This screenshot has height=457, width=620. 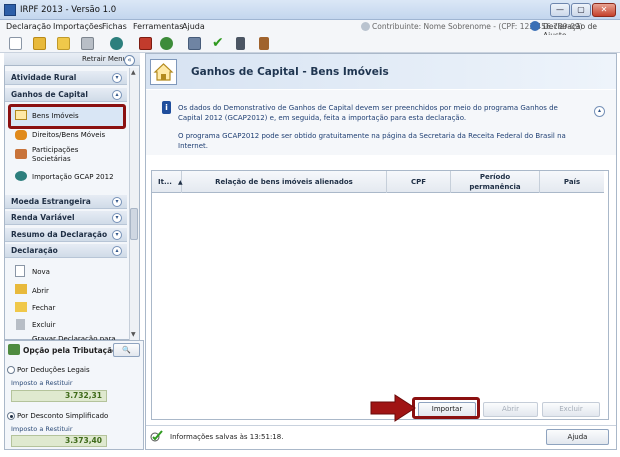 What do you see at coordinates (51, 159) in the screenshot?
I see `sidebar-item-participacoes-line2: Societárias` at bounding box center [51, 159].